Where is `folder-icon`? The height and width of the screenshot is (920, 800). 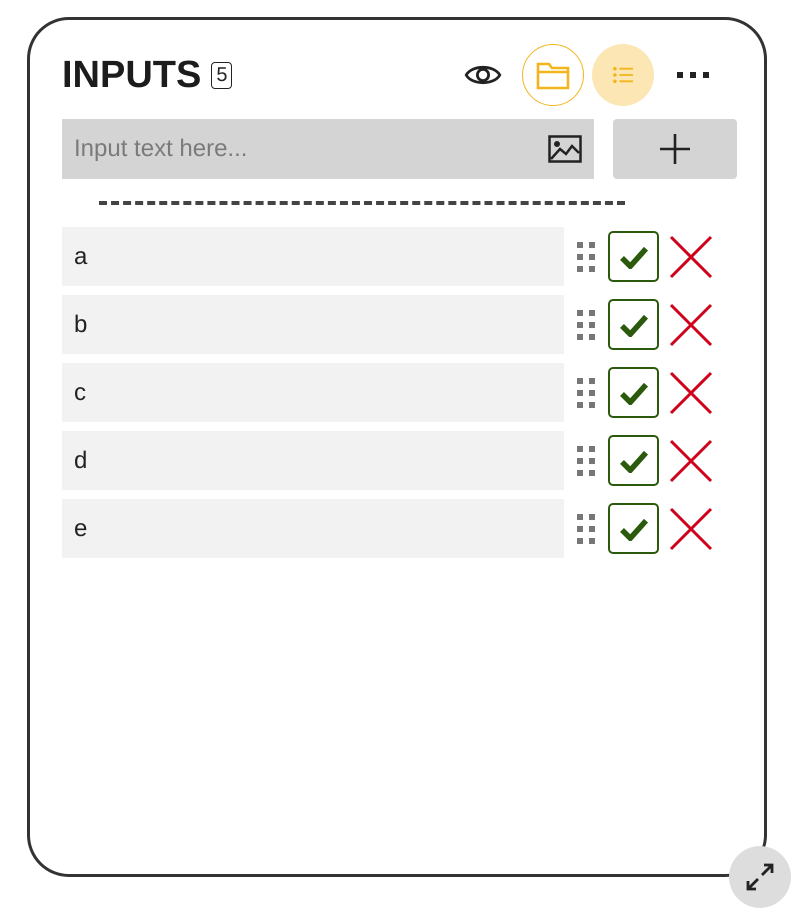
folder-icon is located at coordinates (553, 75).